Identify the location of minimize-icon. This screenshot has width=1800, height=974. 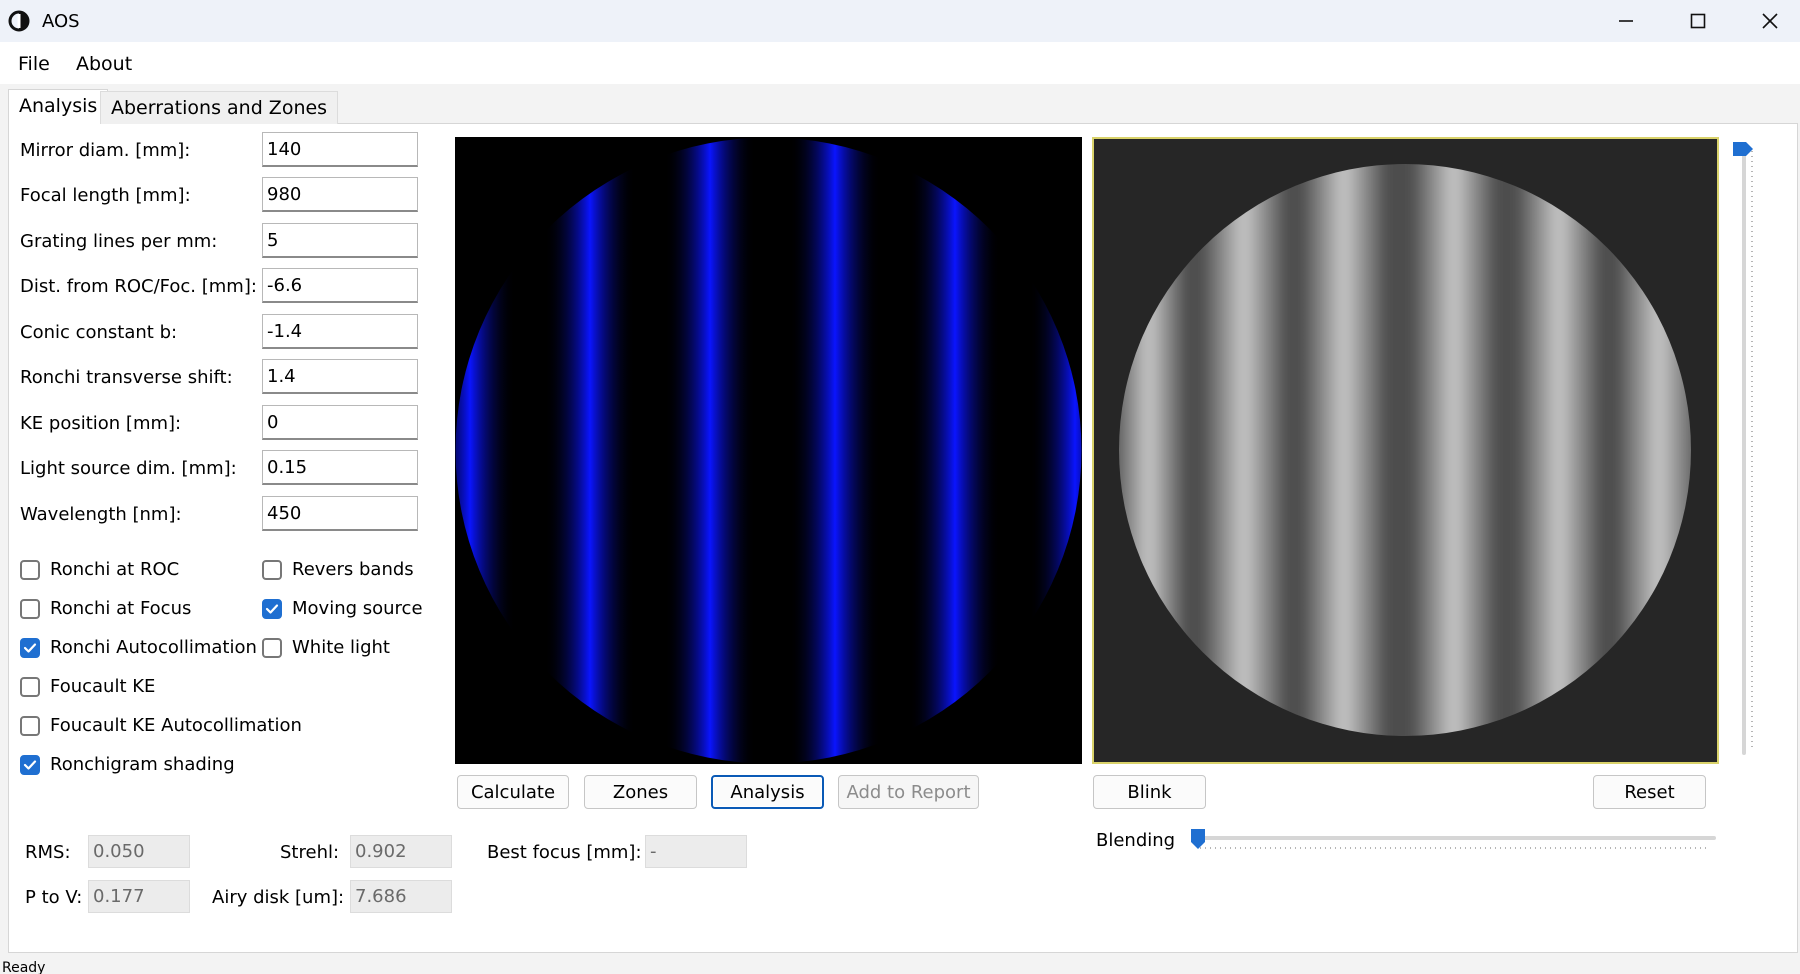
(1626, 21).